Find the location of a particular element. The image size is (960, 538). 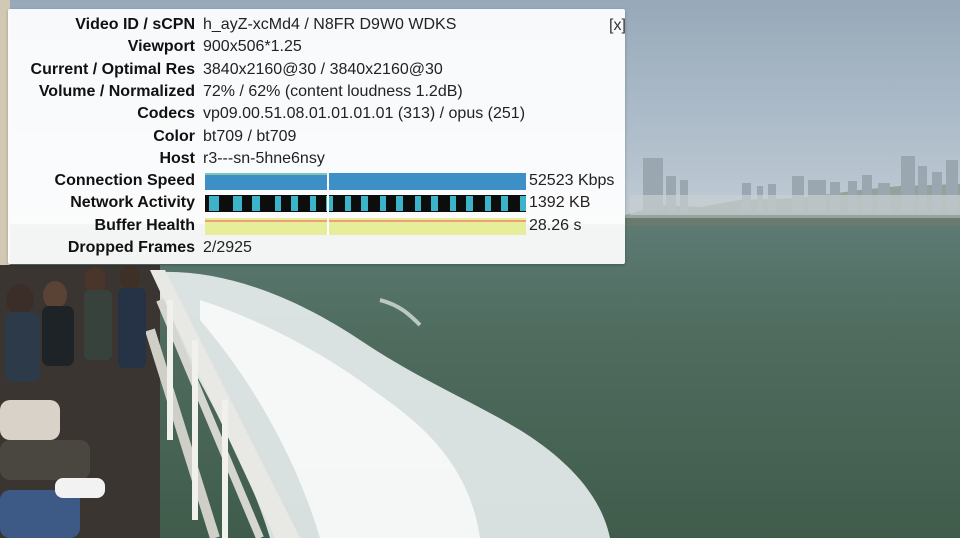

stat-value: bt709 / bt709 is located at coordinates (249, 137).